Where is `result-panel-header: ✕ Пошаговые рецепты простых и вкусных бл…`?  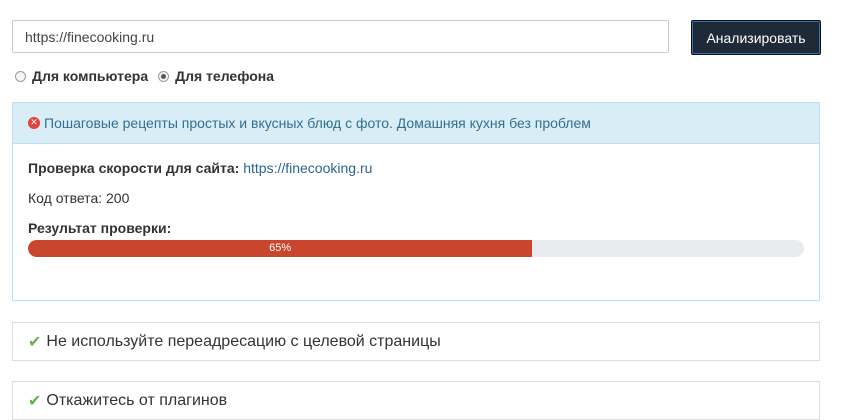
result-panel-header: ✕ Пошаговые рецепты простых и вкусных бл… is located at coordinates (416, 123).